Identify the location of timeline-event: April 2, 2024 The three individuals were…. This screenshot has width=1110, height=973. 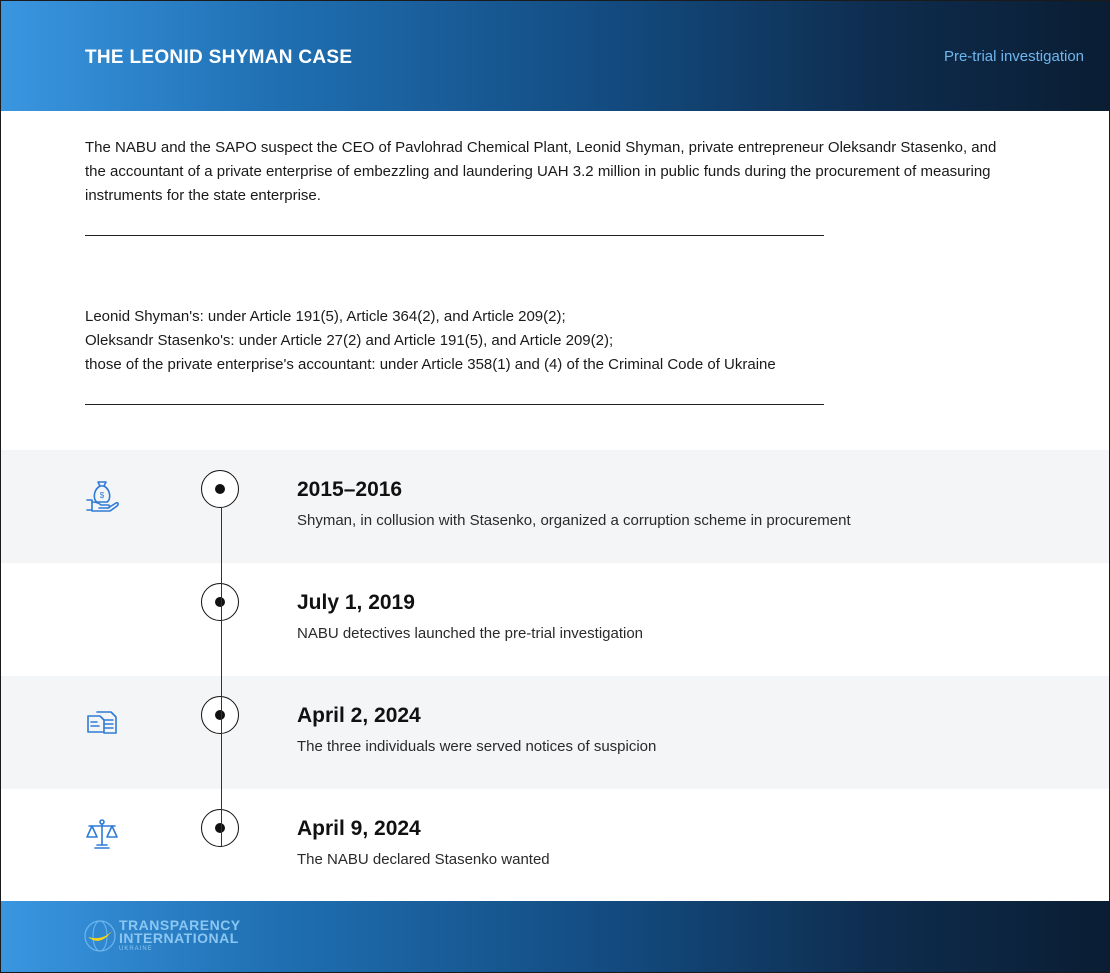
(555, 732).